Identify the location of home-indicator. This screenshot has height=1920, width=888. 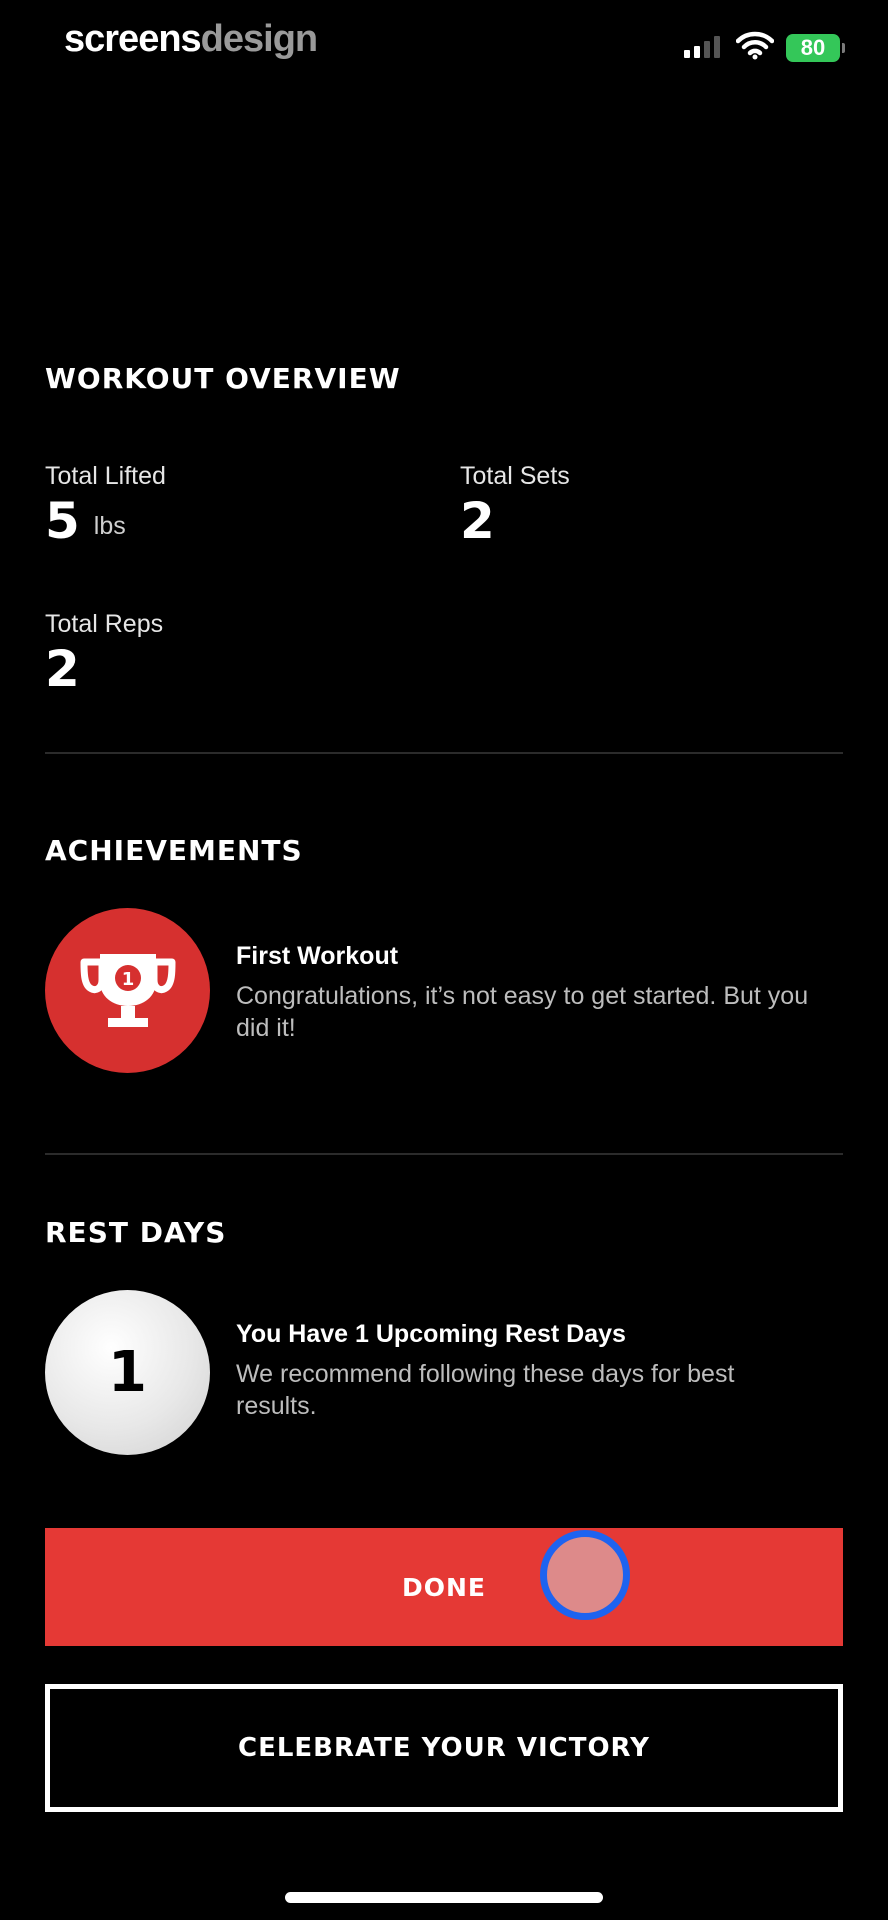
(444, 1897).